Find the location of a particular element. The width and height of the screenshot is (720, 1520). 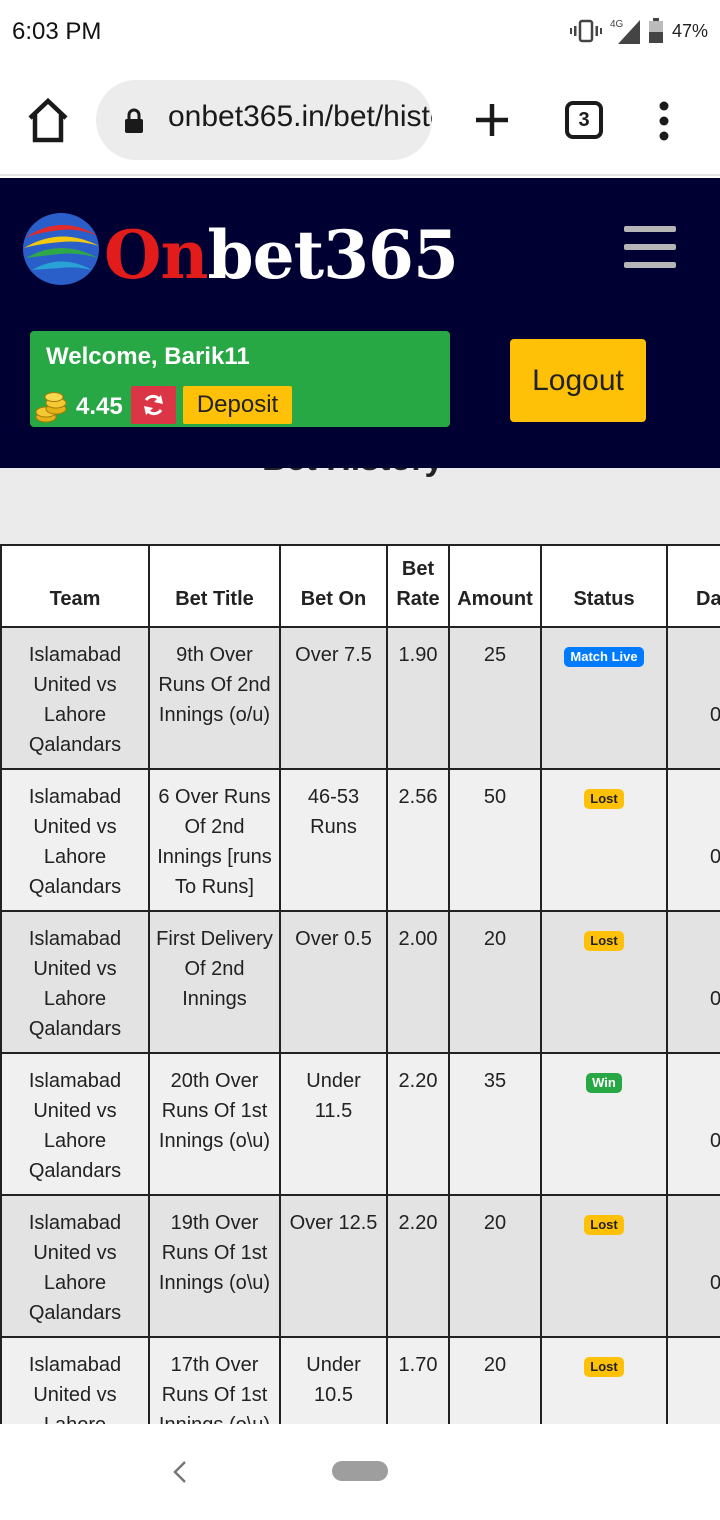

url-bar: onbet365.in/bet/history is located at coordinates (264, 120).